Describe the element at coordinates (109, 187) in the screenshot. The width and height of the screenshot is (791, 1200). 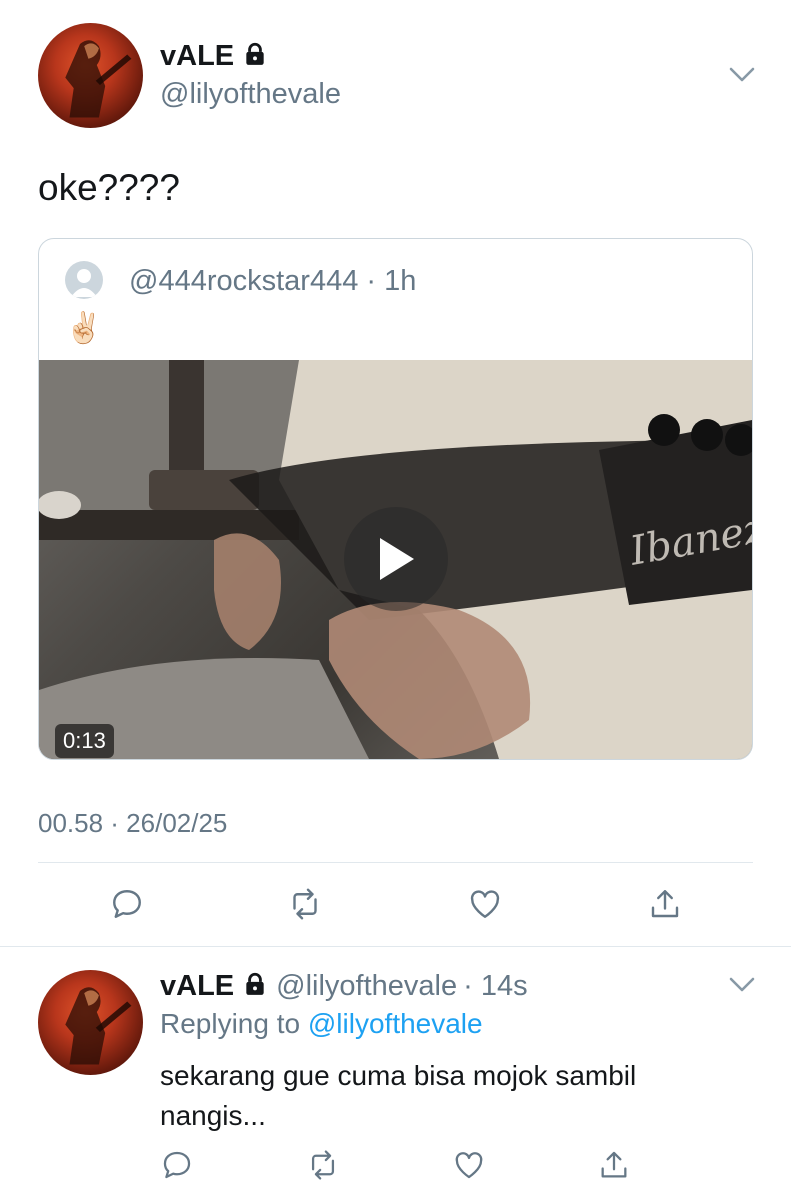
I see `tweet-text: oke????` at that location.